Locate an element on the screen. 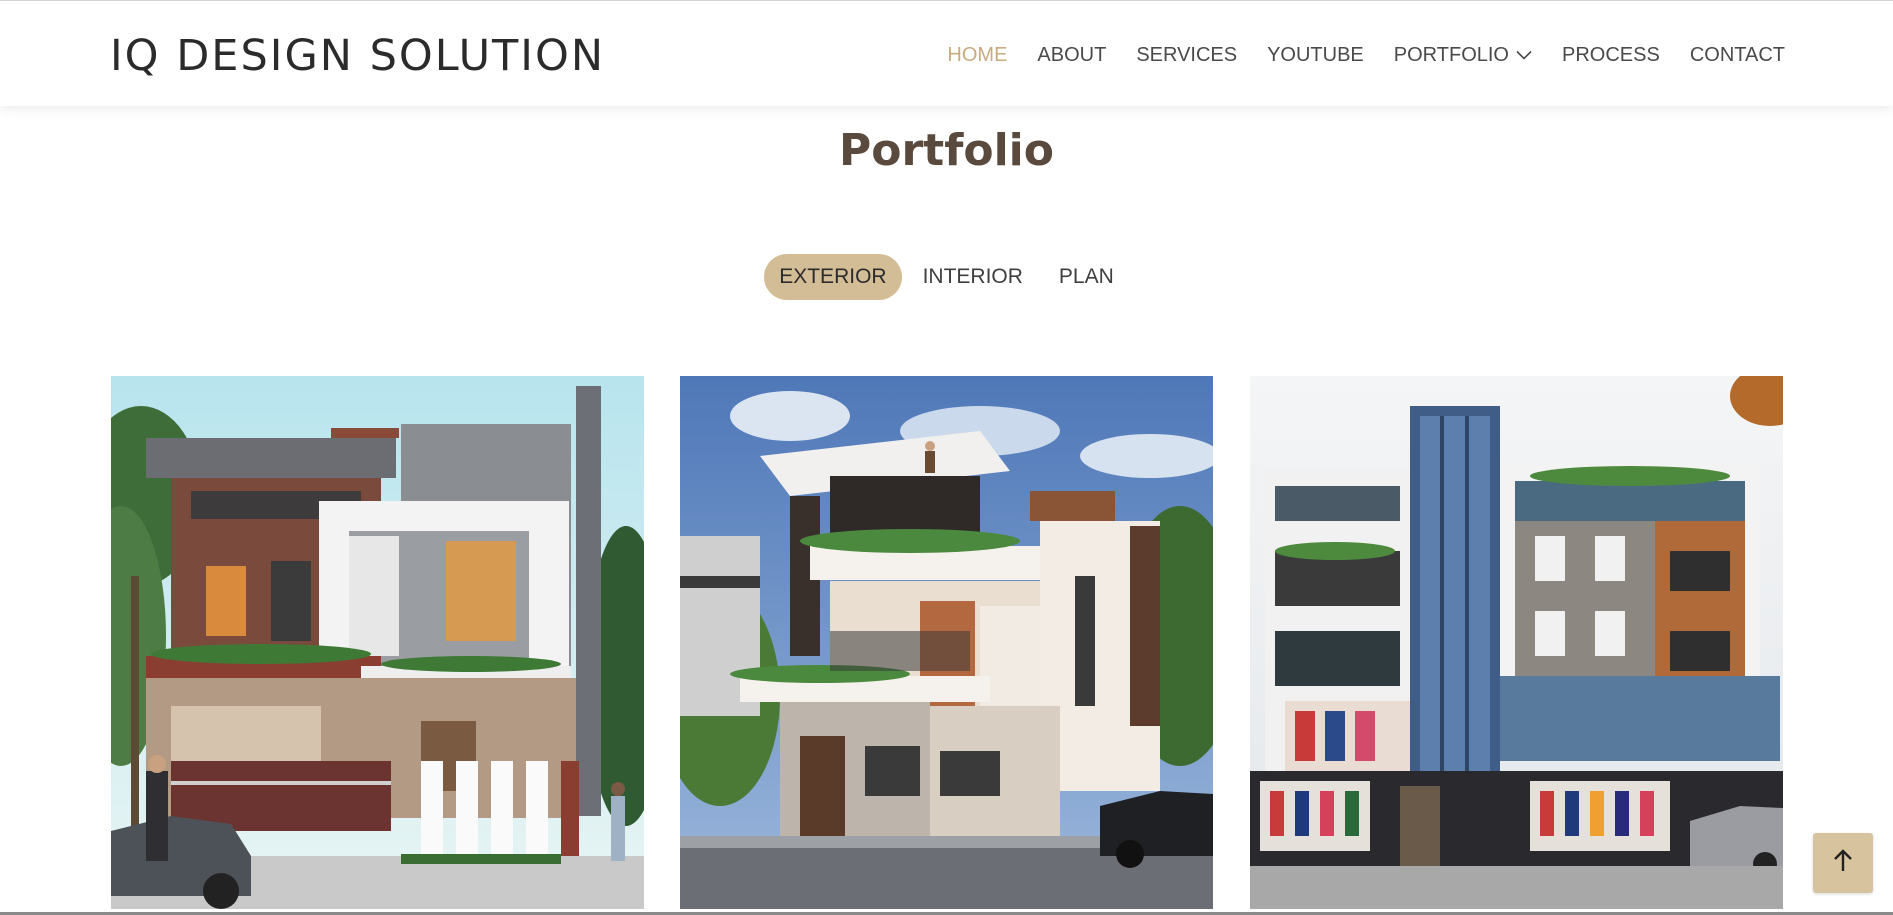 Image resolution: width=1893 pixels, height=915 pixels. nav-portfolio: PORTFOLIO is located at coordinates (1463, 55).